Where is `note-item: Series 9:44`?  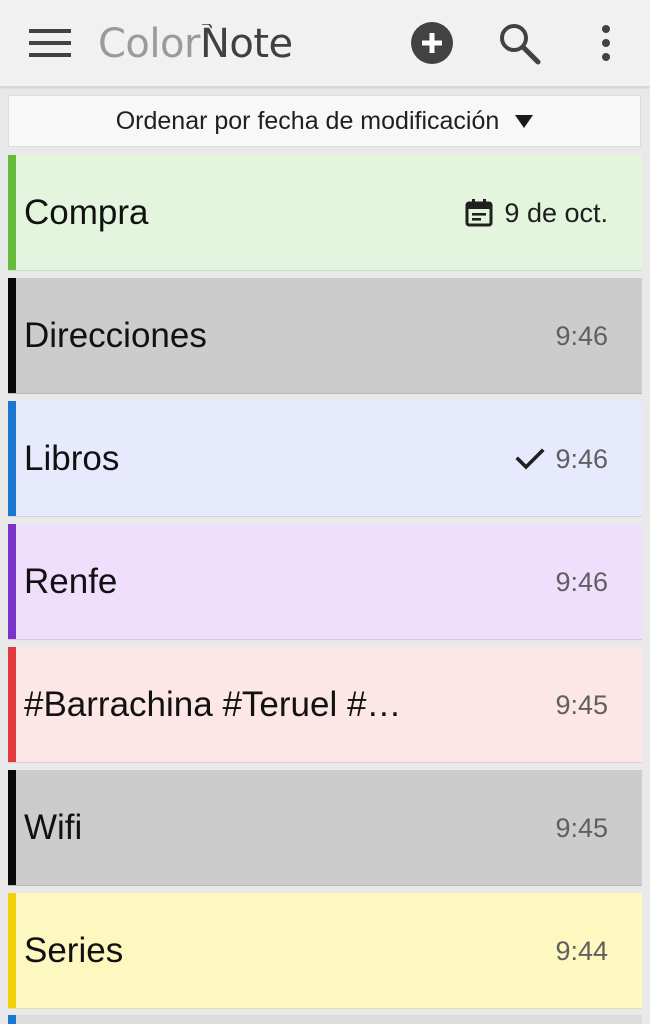 note-item: Series 9:44 is located at coordinates (325, 951).